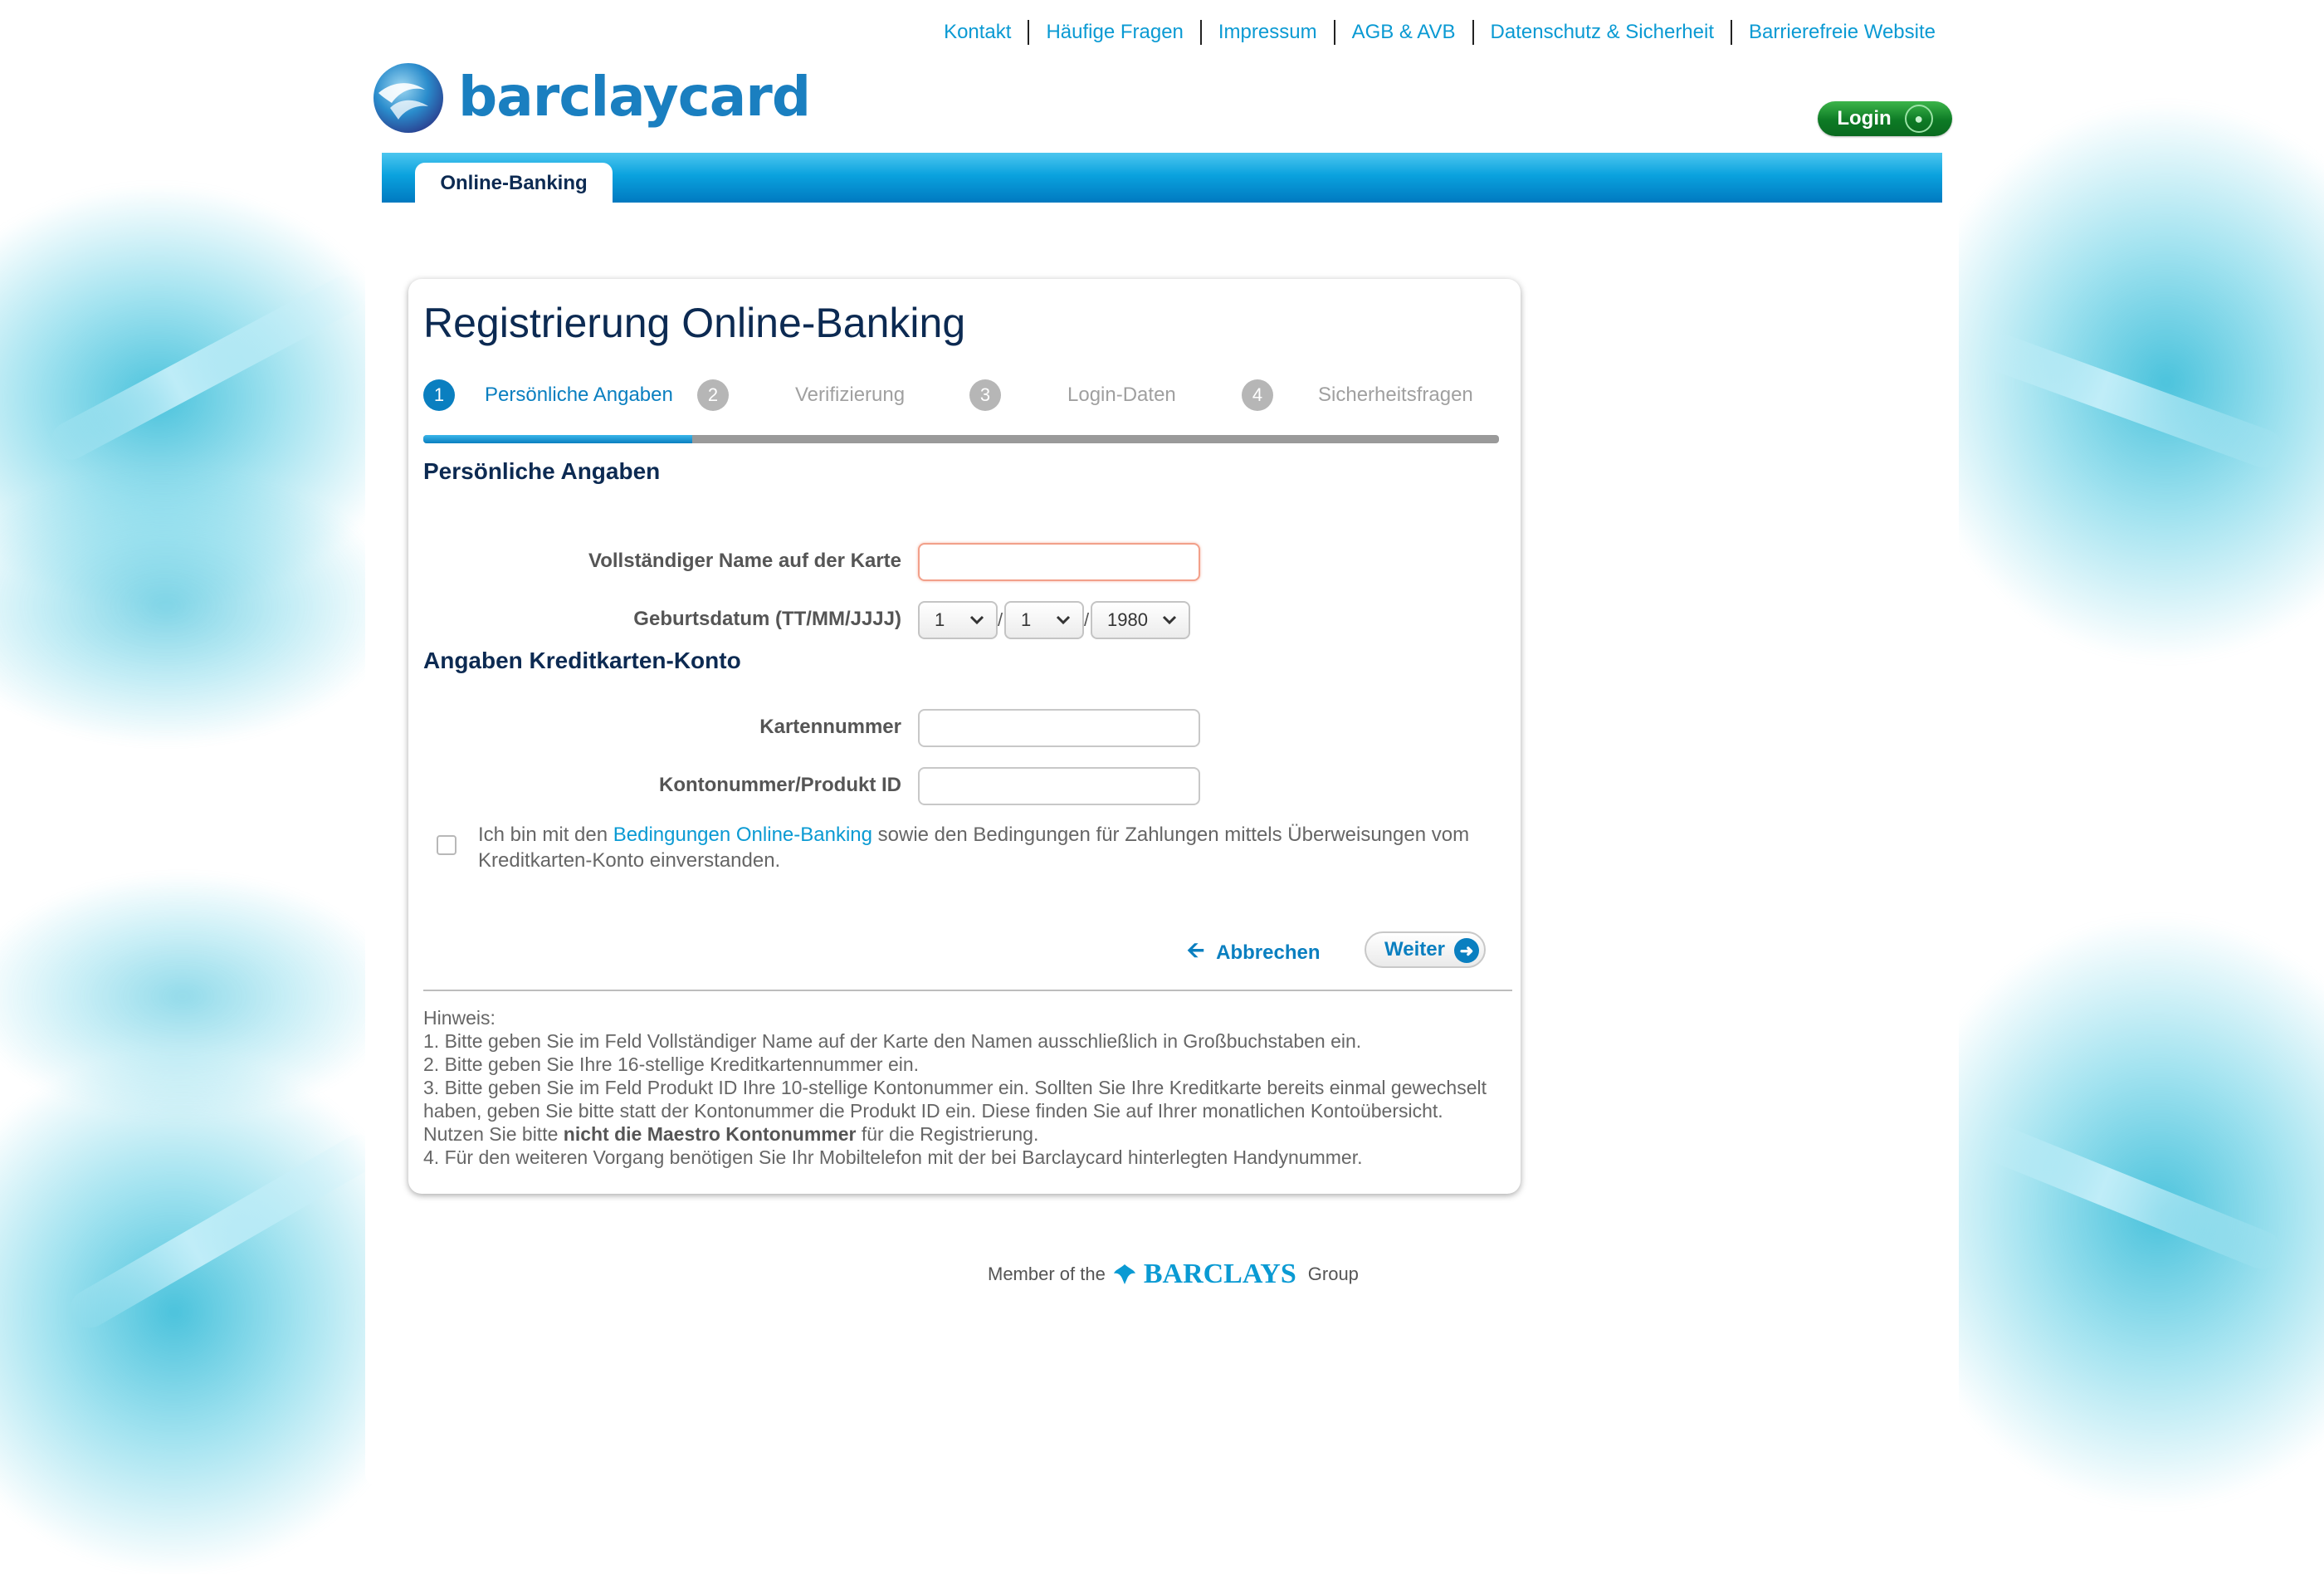  What do you see at coordinates (1044, 620) in the screenshot?
I see `dob-month-select: 1` at bounding box center [1044, 620].